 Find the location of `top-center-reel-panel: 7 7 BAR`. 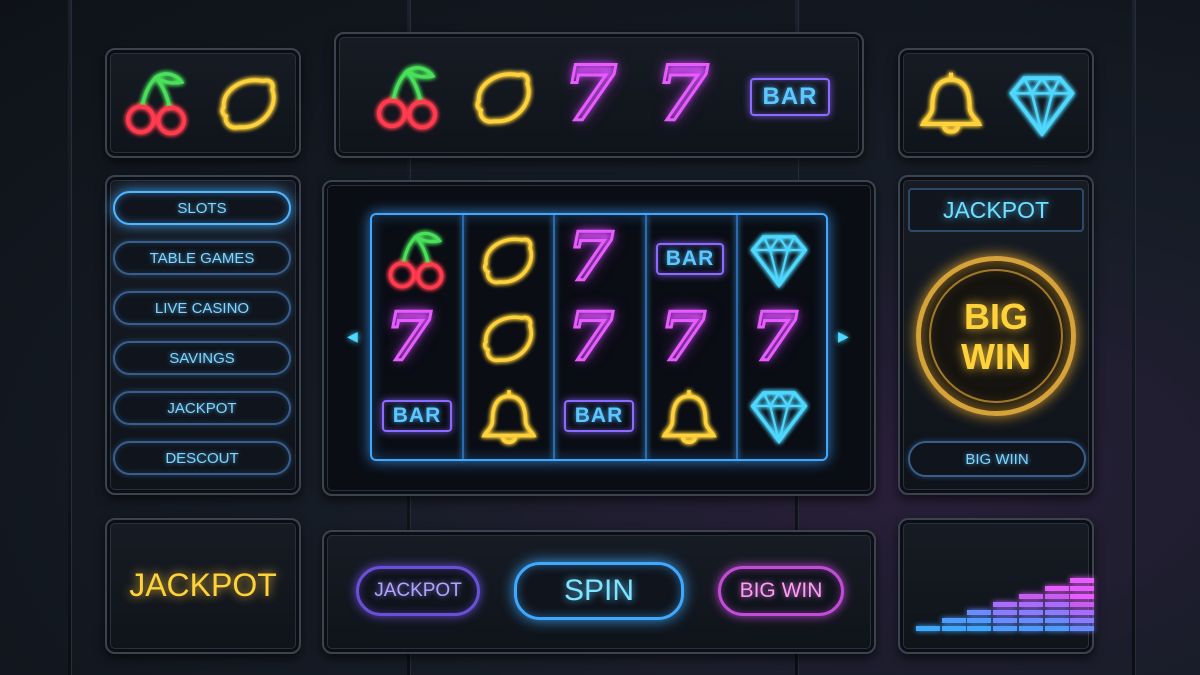

top-center-reel-panel: 7 7 BAR is located at coordinates (599, 95).